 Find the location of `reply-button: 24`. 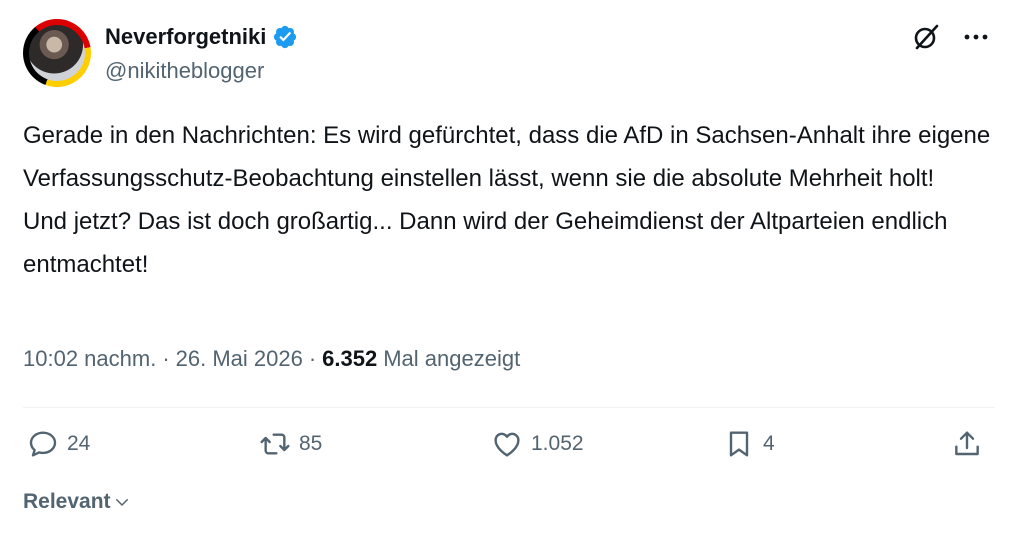

reply-button: 24 is located at coordinates (58, 444).